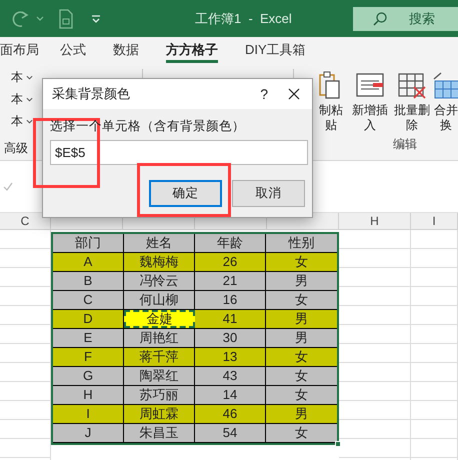 The height and width of the screenshot is (460, 458). I want to click on column-heading: 姓名, so click(159, 243).